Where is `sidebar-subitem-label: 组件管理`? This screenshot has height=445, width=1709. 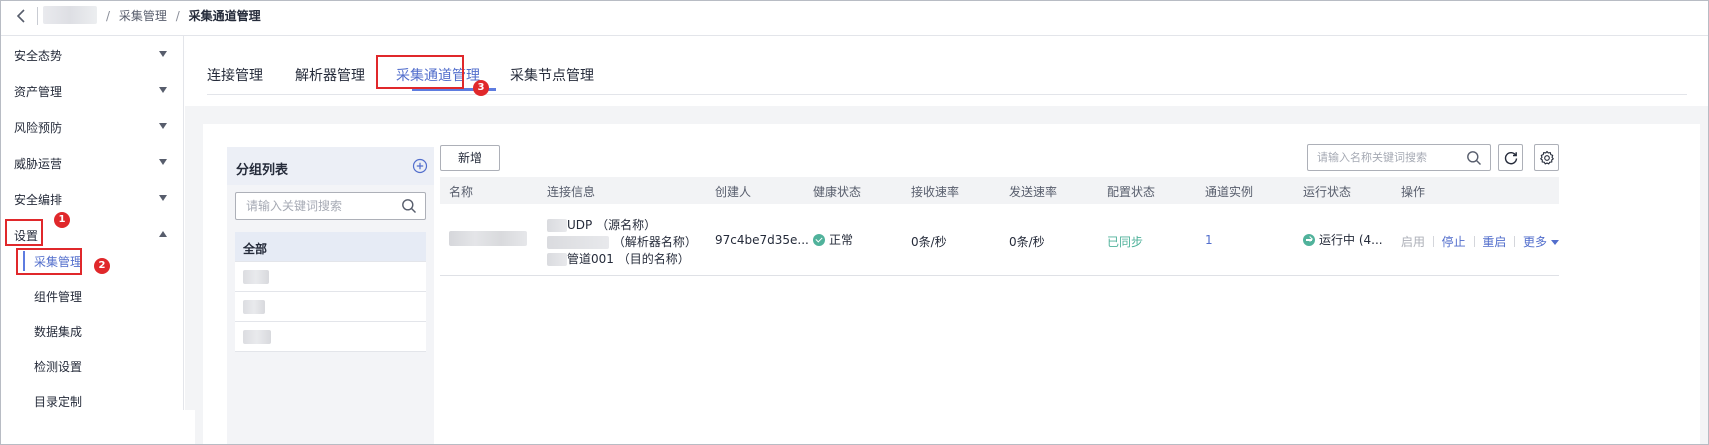
sidebar-subitem-label: 组件管理 is located at coordinates (58, 297).